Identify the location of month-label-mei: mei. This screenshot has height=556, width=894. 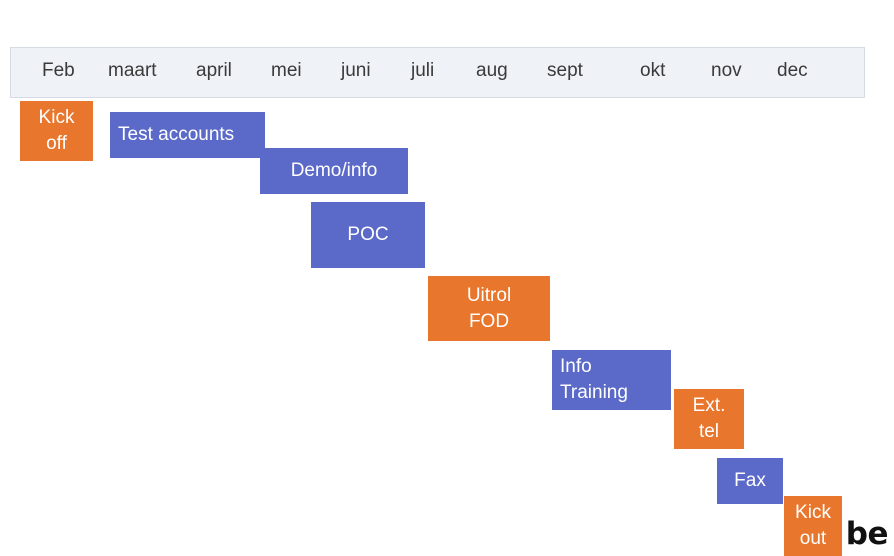
(286, 70).